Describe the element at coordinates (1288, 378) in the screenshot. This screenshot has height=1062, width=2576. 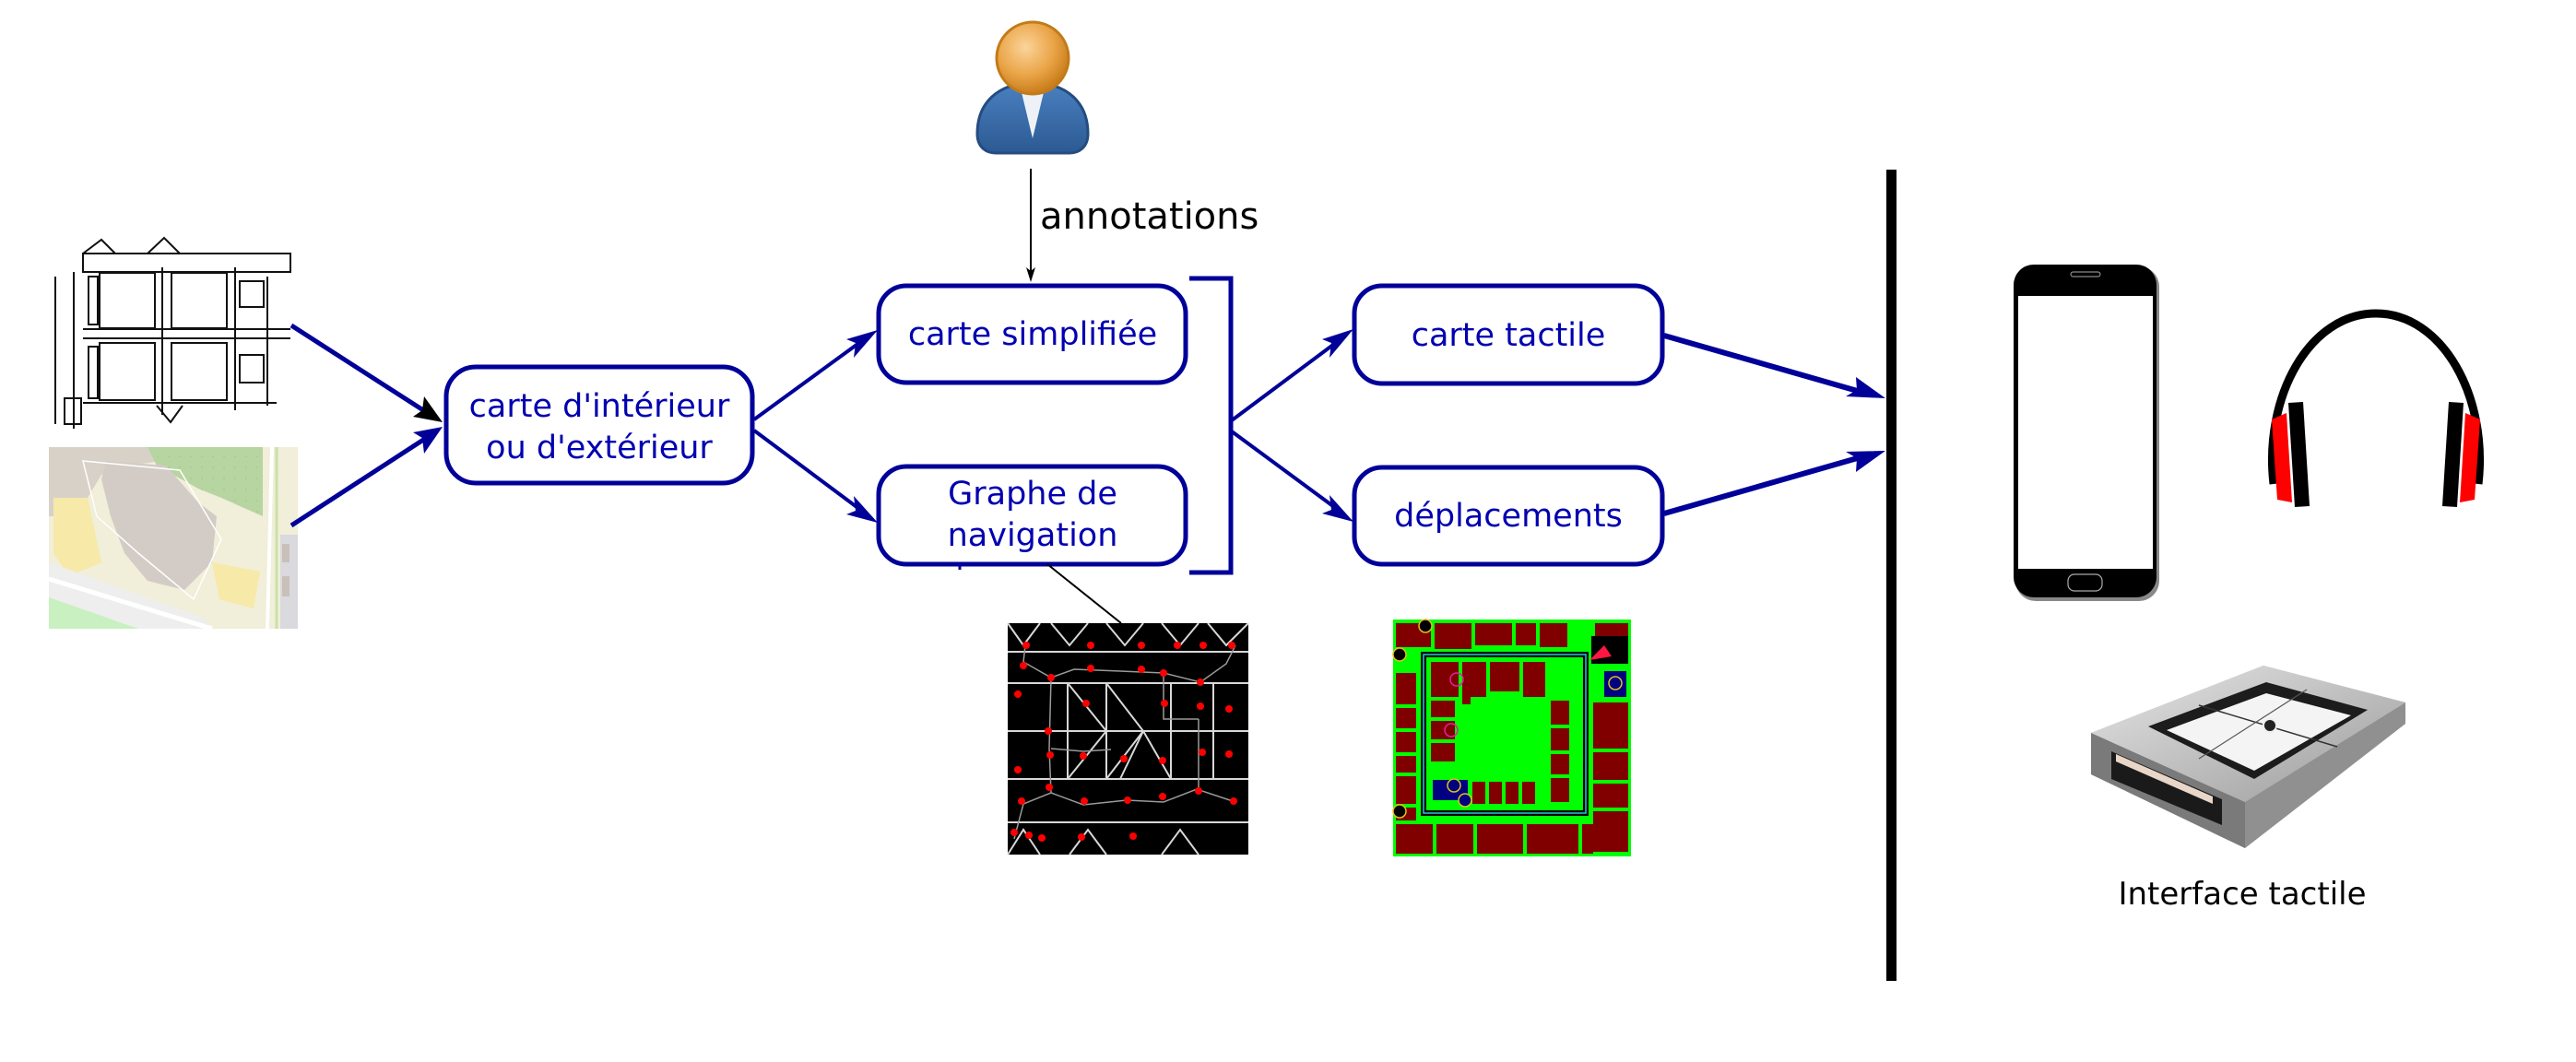
I see `arrow-bracket-to-tactile` at that location.